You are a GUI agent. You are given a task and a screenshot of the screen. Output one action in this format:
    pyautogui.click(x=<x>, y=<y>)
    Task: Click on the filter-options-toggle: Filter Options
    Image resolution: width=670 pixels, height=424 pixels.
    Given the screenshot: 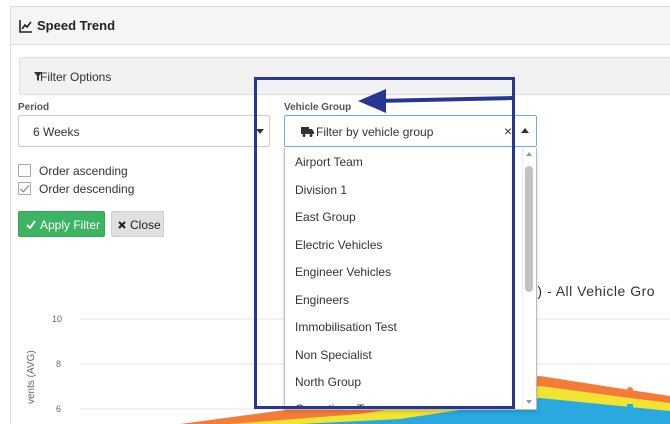 What is the action you would take?
    pyautogui.click(x=344, y=76)
    